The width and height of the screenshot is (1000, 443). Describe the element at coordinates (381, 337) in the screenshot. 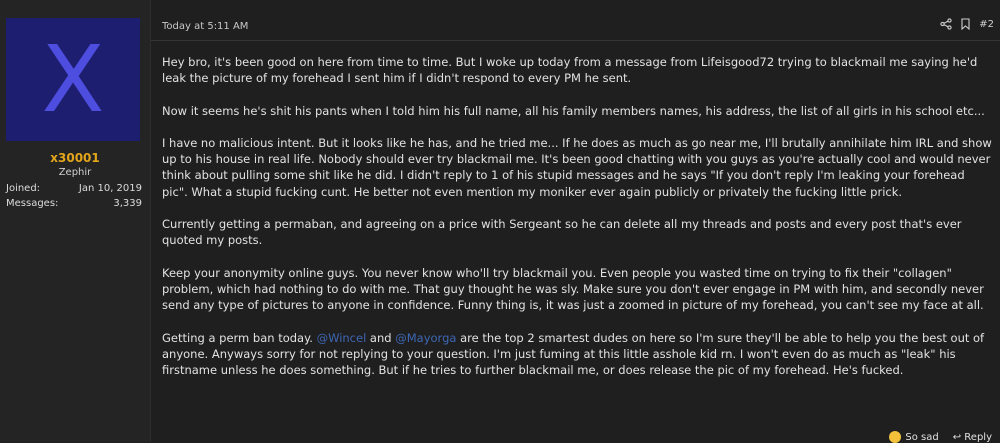

I see `paragraph-6-text-b: and` at that location.